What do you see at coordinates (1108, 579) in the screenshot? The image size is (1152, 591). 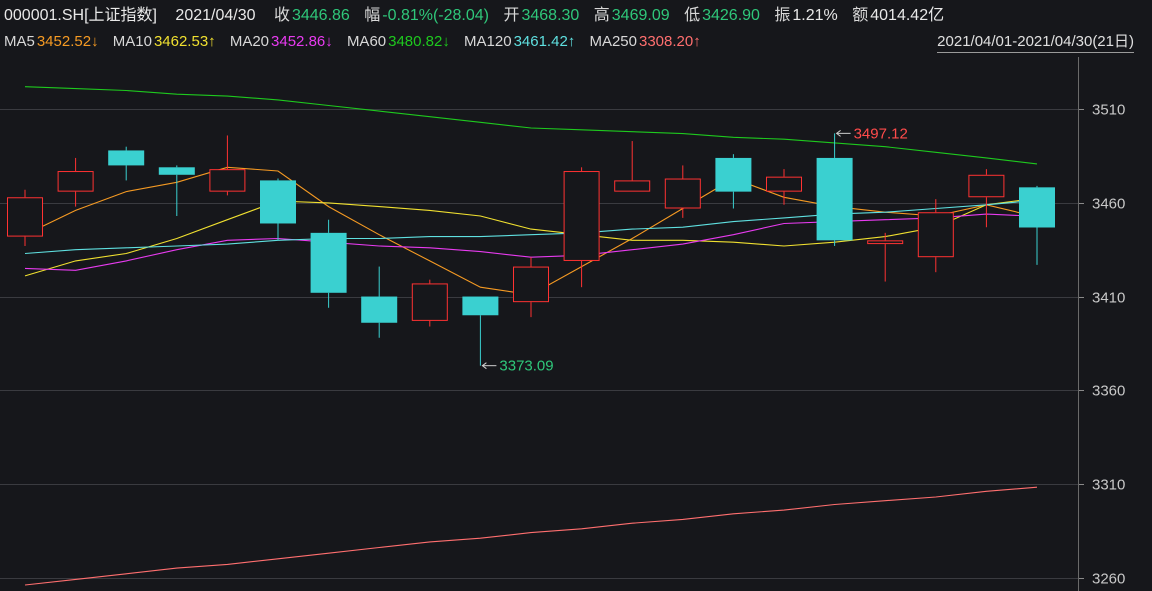 I see `y-tick-label-3260: 3260` at bounding box center [1108, 579].